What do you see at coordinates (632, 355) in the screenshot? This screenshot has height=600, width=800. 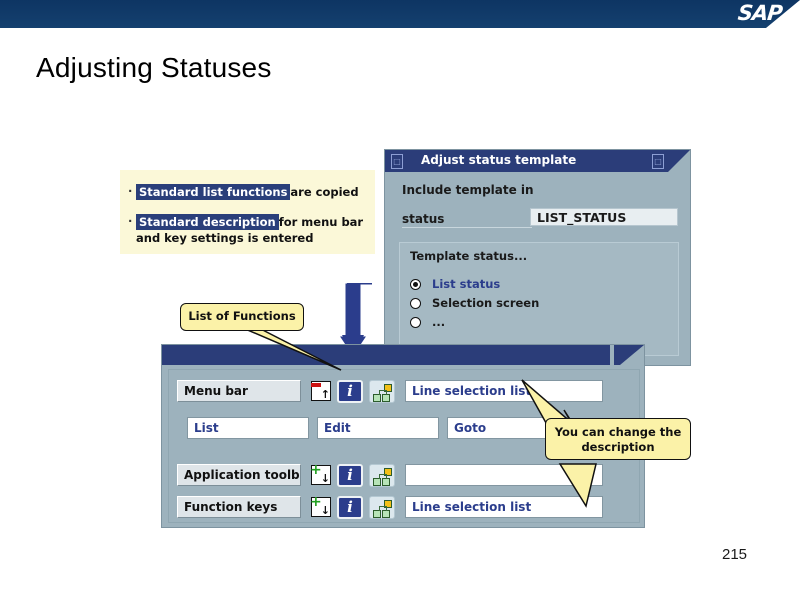 I see `editor-titlebar-corner-cut` at bounding box center [632, 355].